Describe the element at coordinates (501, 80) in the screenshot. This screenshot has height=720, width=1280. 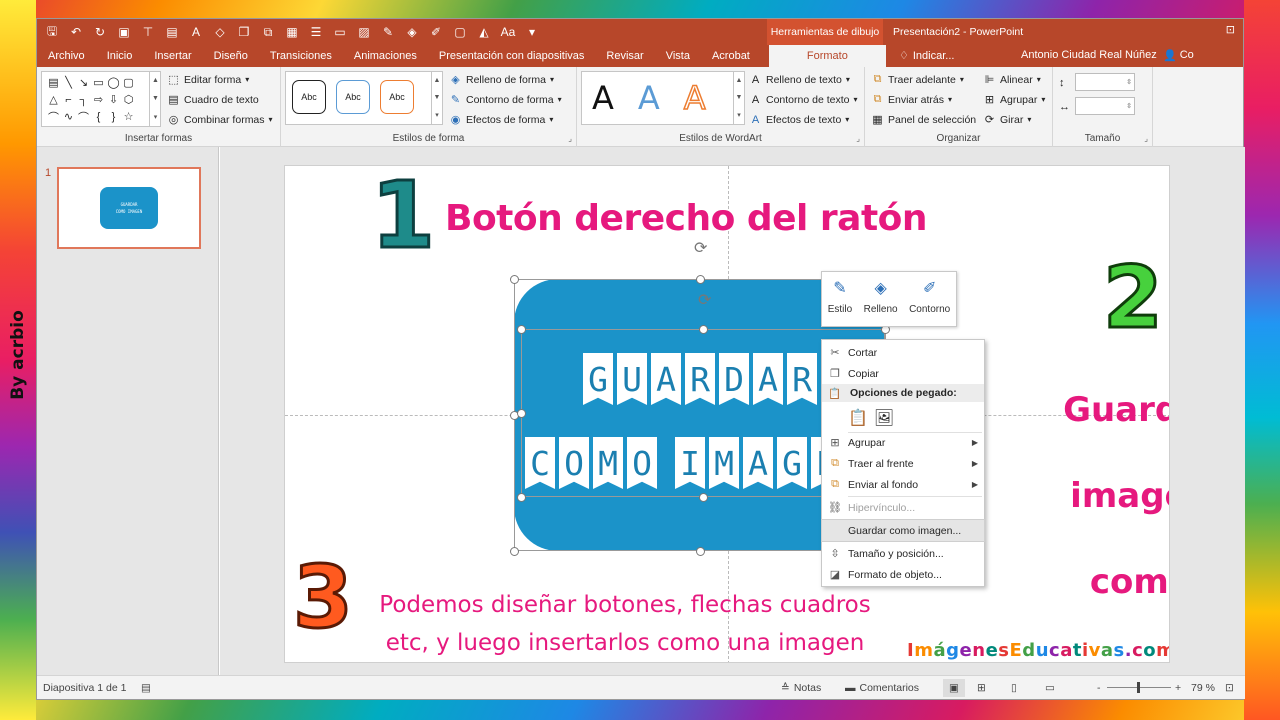
I see `shape-fill-button: ◈ Relleno de forma ▾` at that location.